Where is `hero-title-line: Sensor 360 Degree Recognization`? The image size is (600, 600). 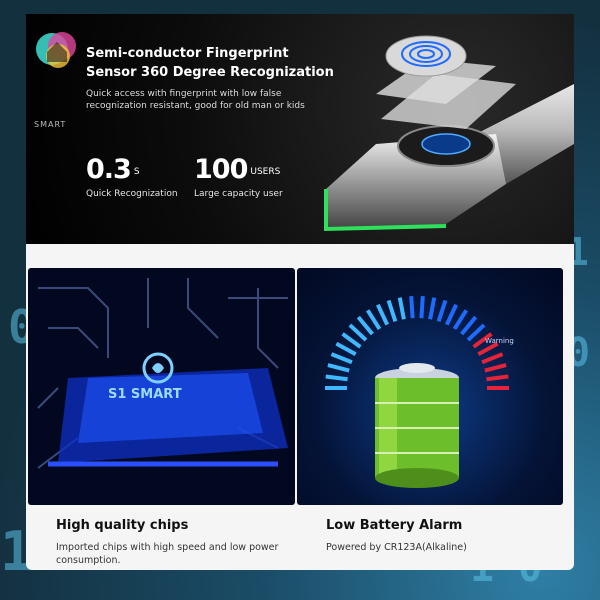
hero-title-line: Sensor 360 Degree Recognization is located at coordinates (210, 72).